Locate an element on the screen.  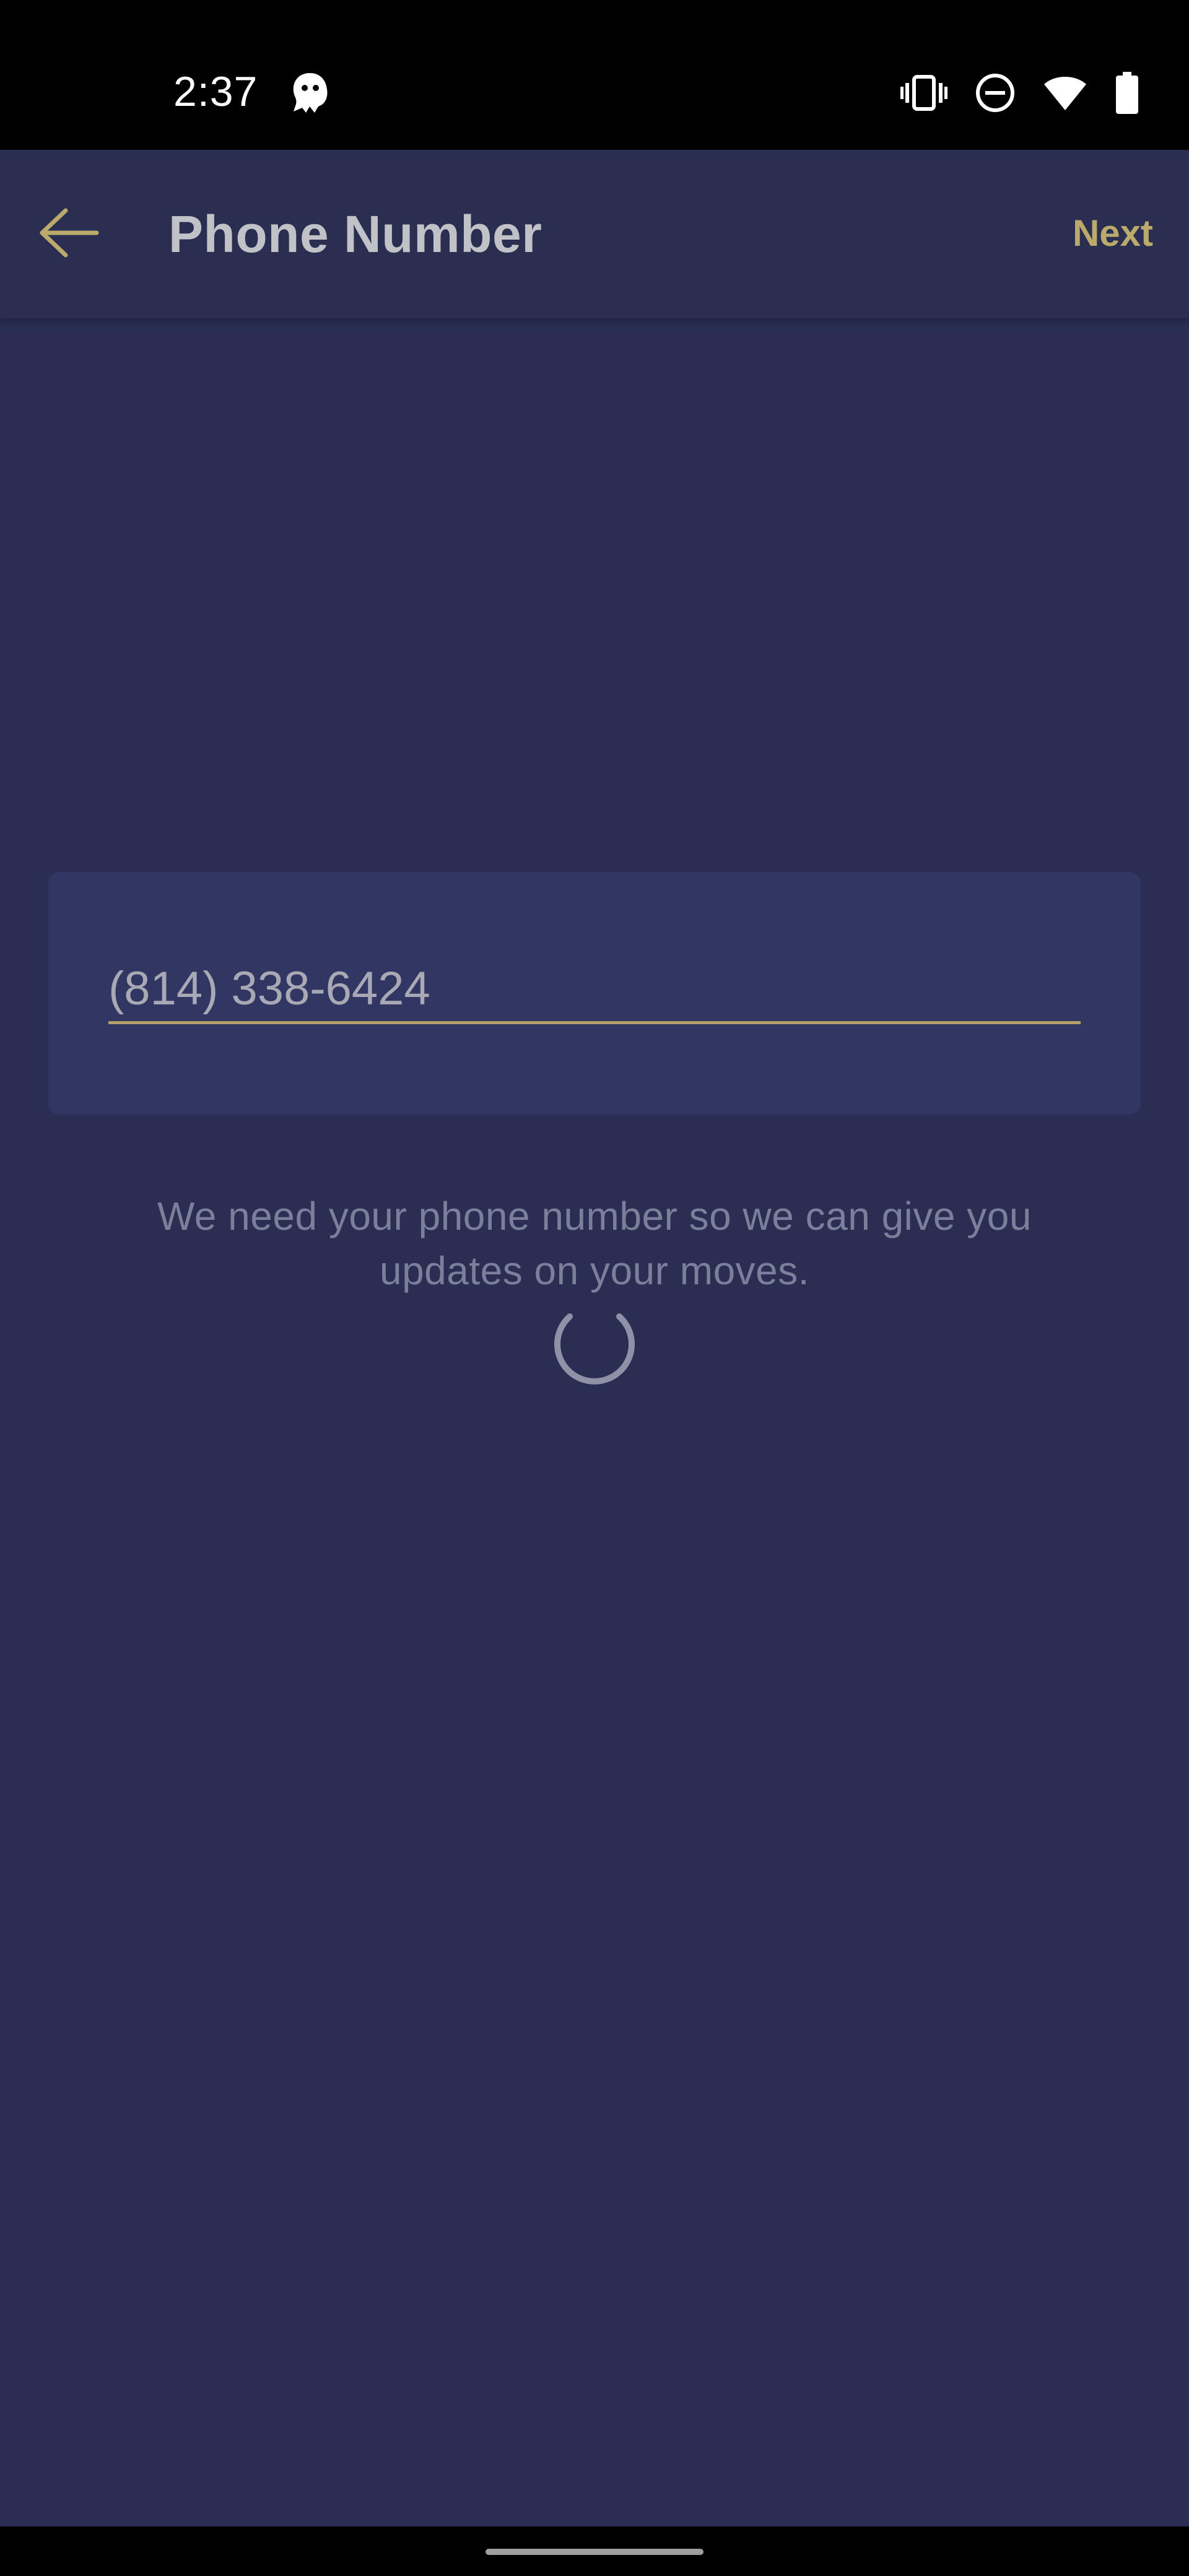
back-button is located at coordinates (68, 234).